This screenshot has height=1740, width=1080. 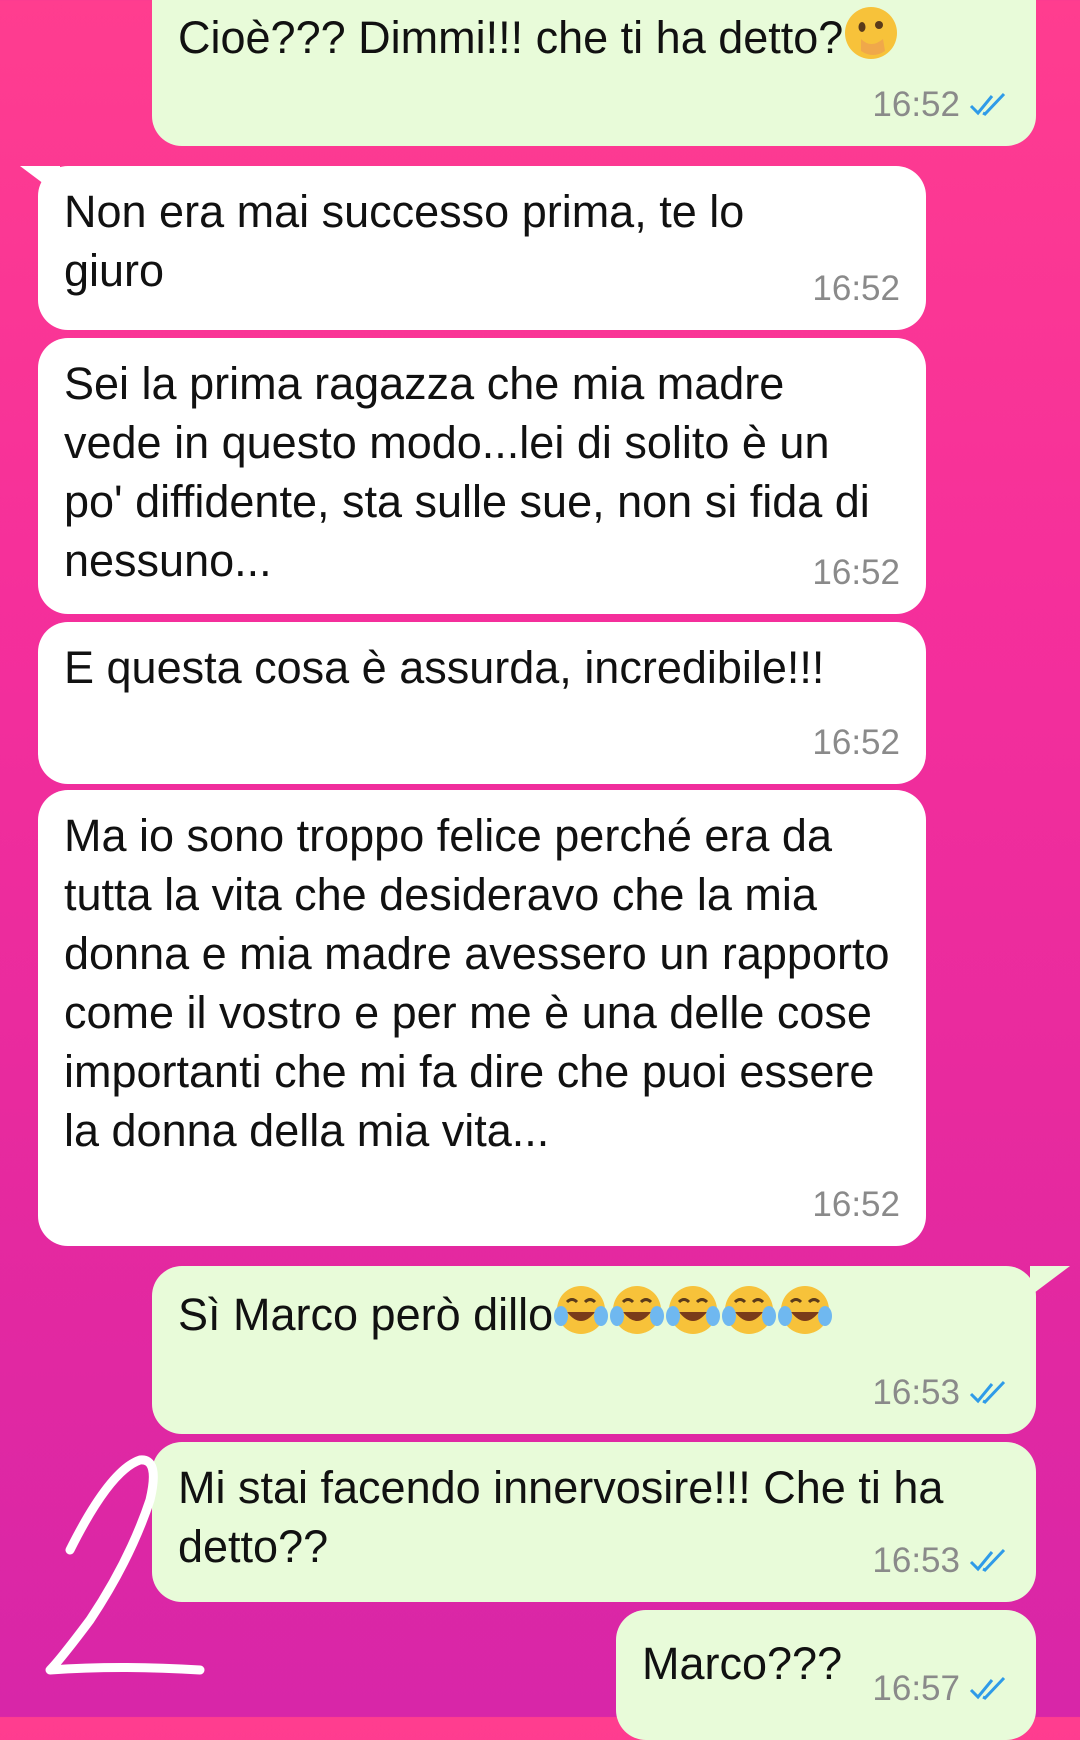 I want to click on message-text: Cioè??? Dimmi!!! che ti ha detto?, so click(x=594, y=36).